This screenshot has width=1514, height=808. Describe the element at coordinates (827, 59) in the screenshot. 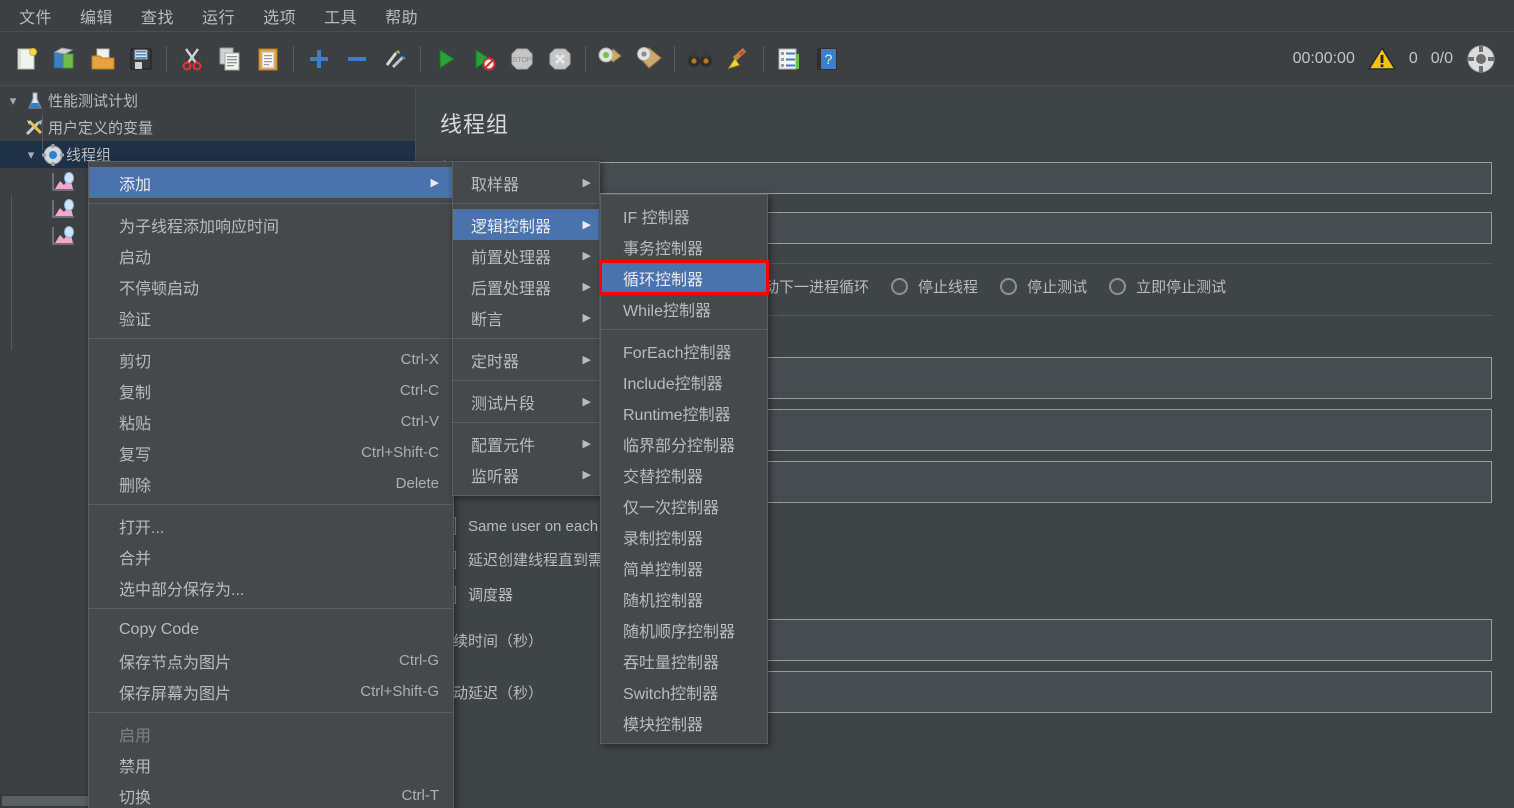

I see `help-button: ?` at that location.